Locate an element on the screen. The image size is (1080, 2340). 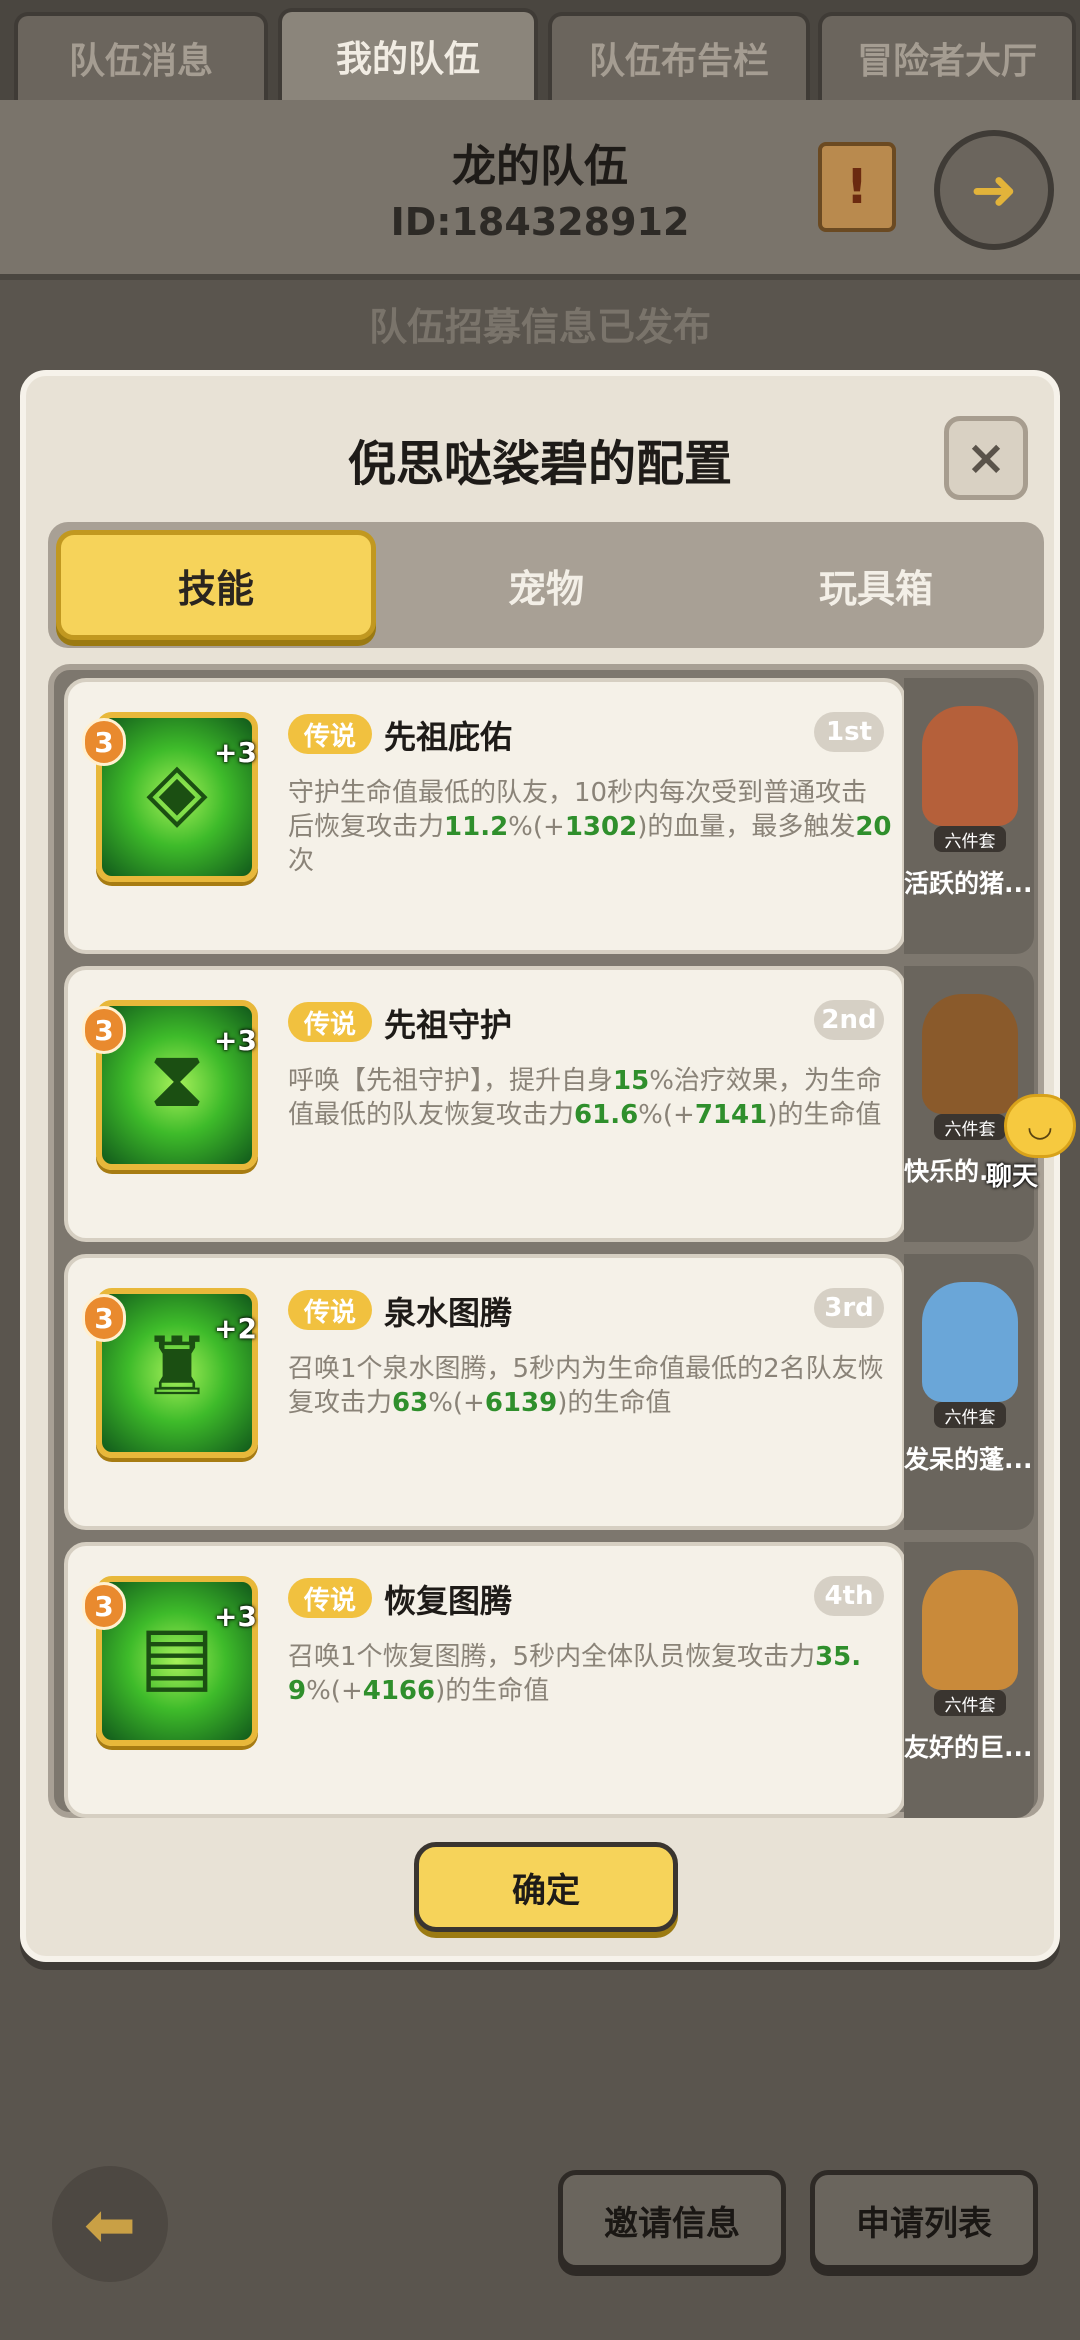
segment-pets: 宠物 is located at coordinates (546, 585).